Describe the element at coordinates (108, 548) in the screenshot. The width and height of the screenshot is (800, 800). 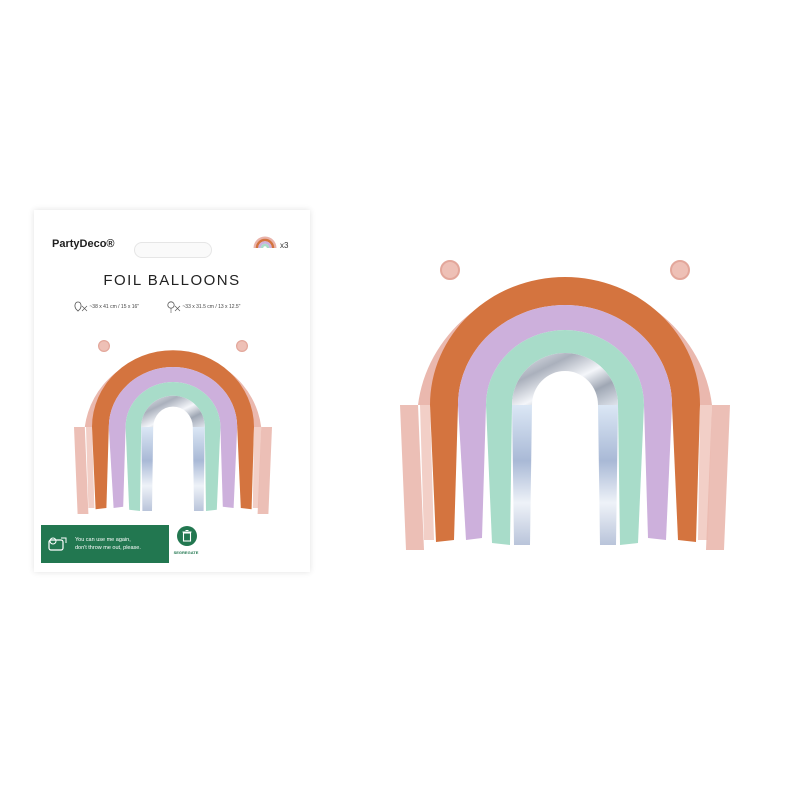
I see `eco-line-2: don't throw me out, please.` at that location.